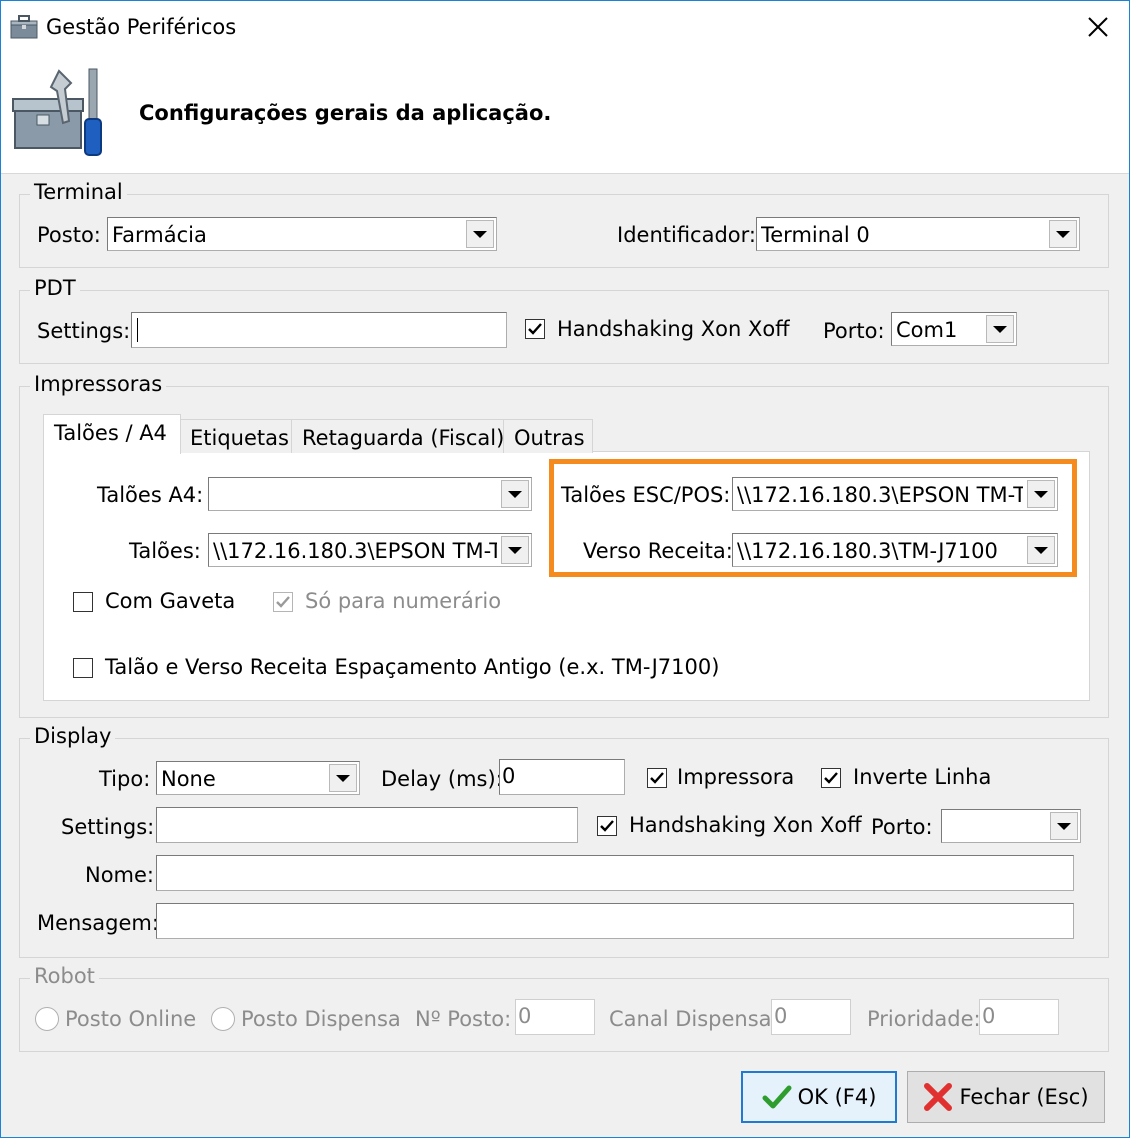 Image resolution: width=1130 pixels, height=1138 pixels. What do you see at coordinates (165, 551) in the screenshot?
I see `taloes-label: Talões:` at bounding box center [165, 551].